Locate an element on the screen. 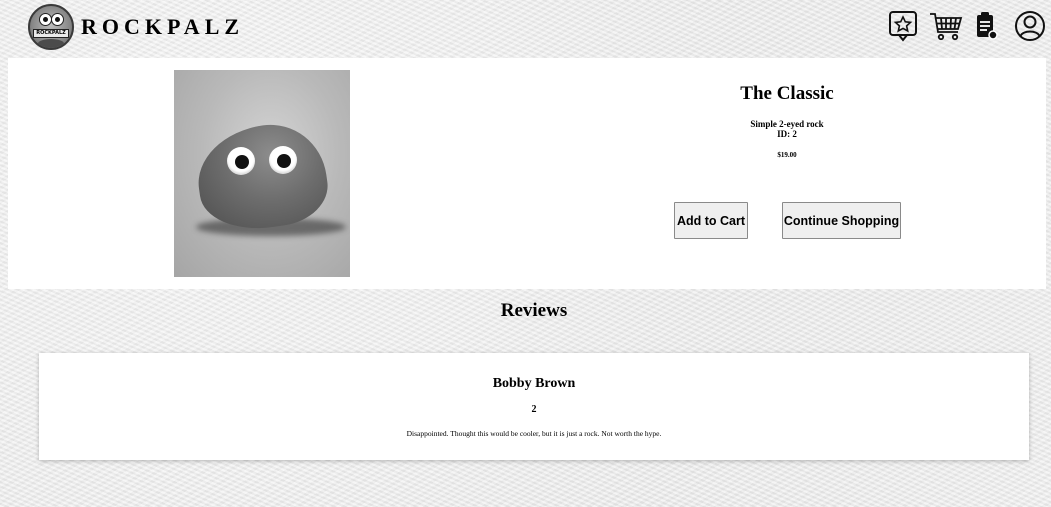 This screenshot has height=507, width=1051. brand-name: ROCKPALZ is located at coordinates (162, 27).